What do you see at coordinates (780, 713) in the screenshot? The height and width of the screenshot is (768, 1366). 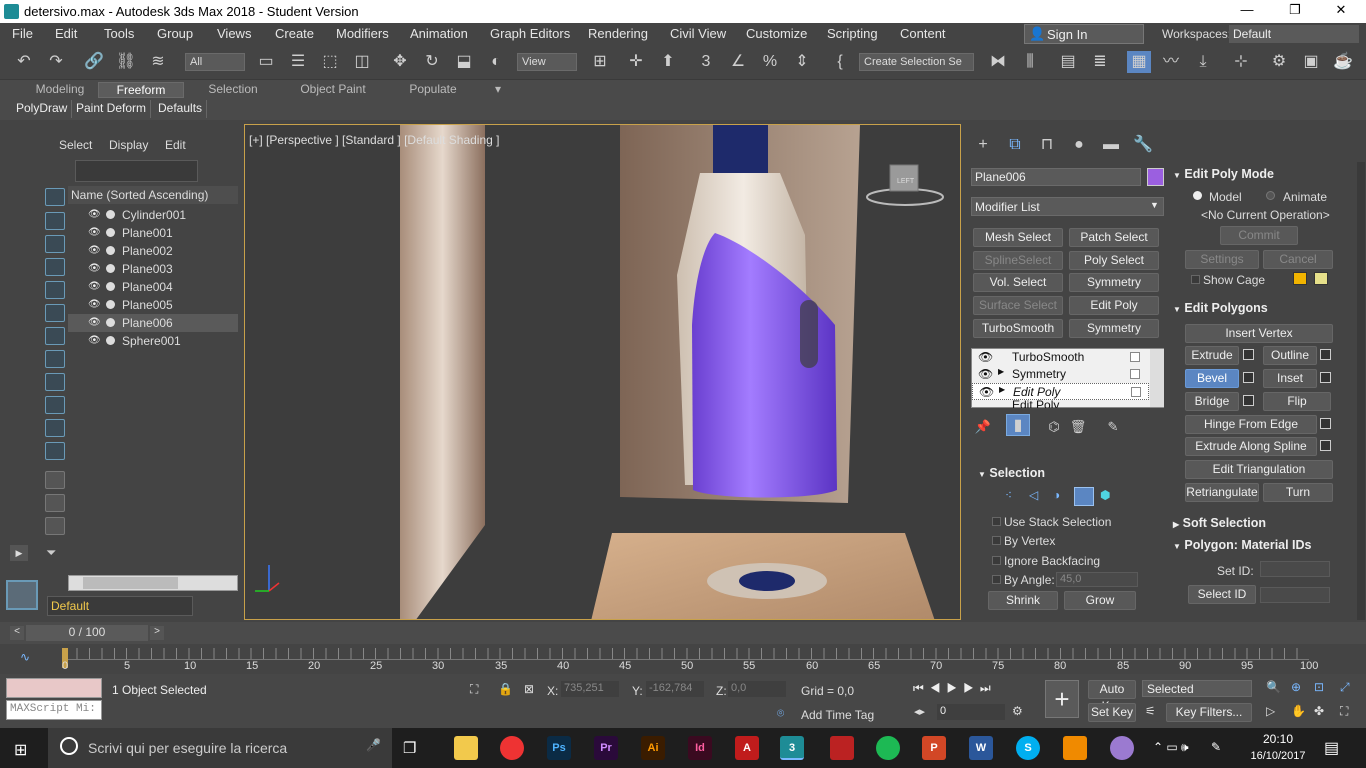 I see `time-tag-icon: ⌾` at bounding box center [780, 713].